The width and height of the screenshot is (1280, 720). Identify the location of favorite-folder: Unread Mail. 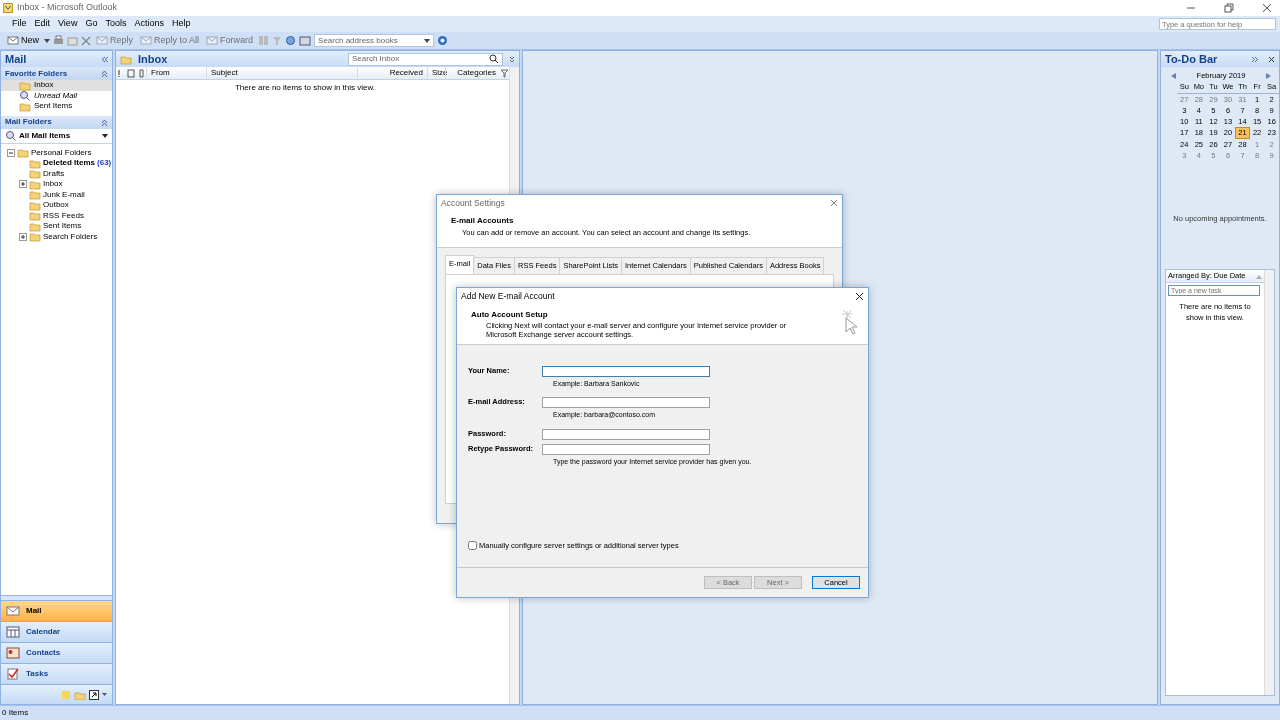
(56, 95).